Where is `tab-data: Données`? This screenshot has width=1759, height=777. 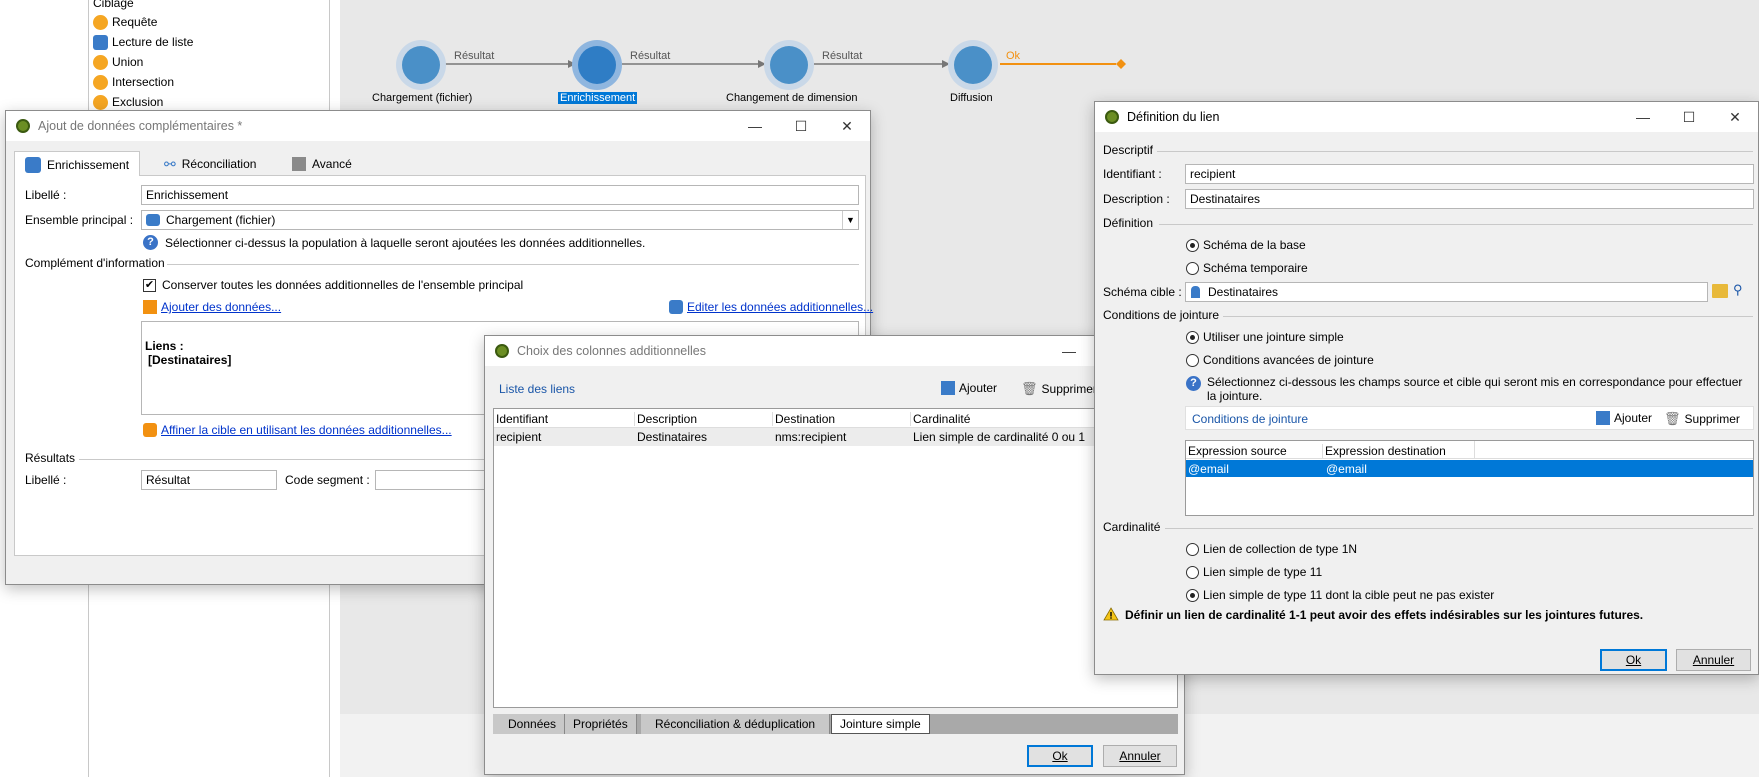 tab-data: Données is located at coordinates (529, 724).